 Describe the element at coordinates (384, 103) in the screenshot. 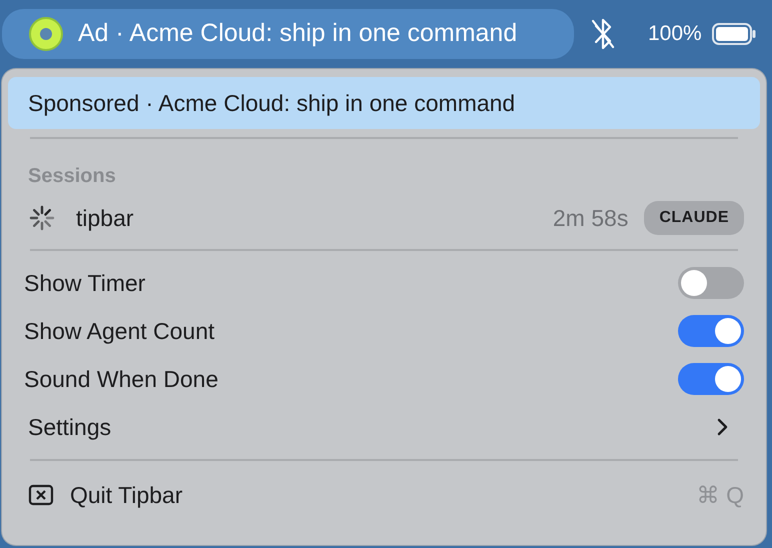

I see `sponsored-item: Sponsored · Acme Cloud: ship in one command` at that location.